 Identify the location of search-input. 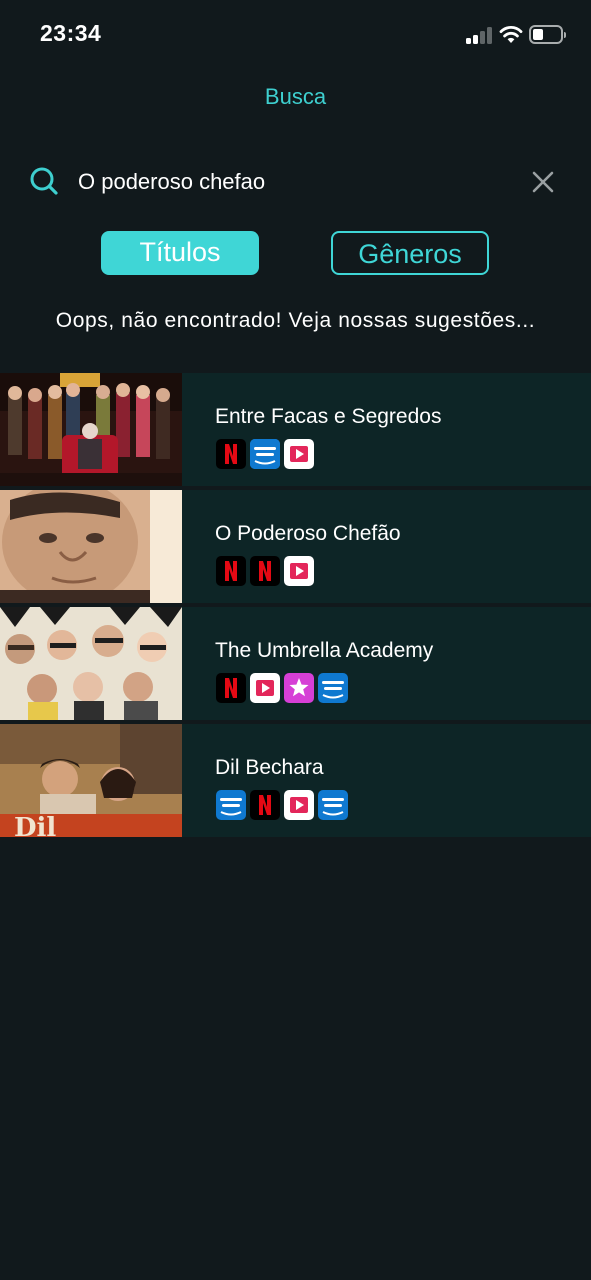
(288, 182).